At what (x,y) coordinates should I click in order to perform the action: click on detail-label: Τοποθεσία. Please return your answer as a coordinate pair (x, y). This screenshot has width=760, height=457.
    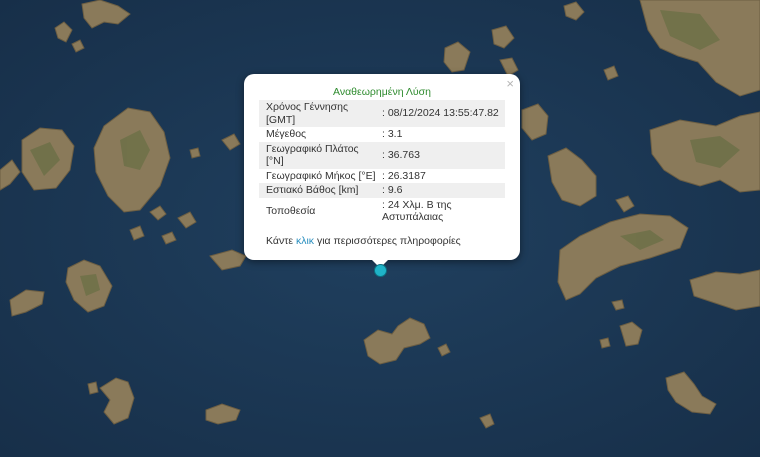
    Looking at the image, I should click on (291, 210).